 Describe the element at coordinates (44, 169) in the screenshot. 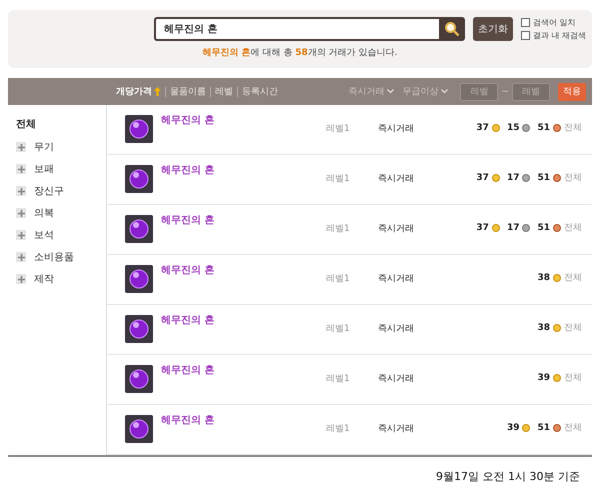

I see `category-item: 보패` at that location.